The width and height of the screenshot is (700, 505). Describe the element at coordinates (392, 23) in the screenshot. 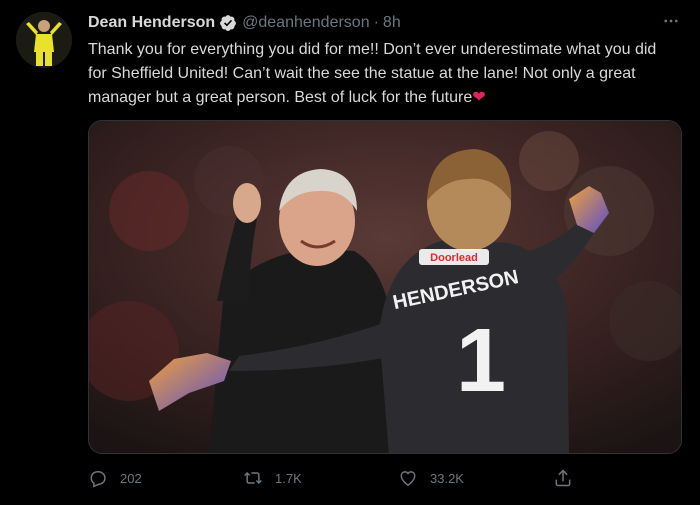

I see `timestamp: 8h` at that location.